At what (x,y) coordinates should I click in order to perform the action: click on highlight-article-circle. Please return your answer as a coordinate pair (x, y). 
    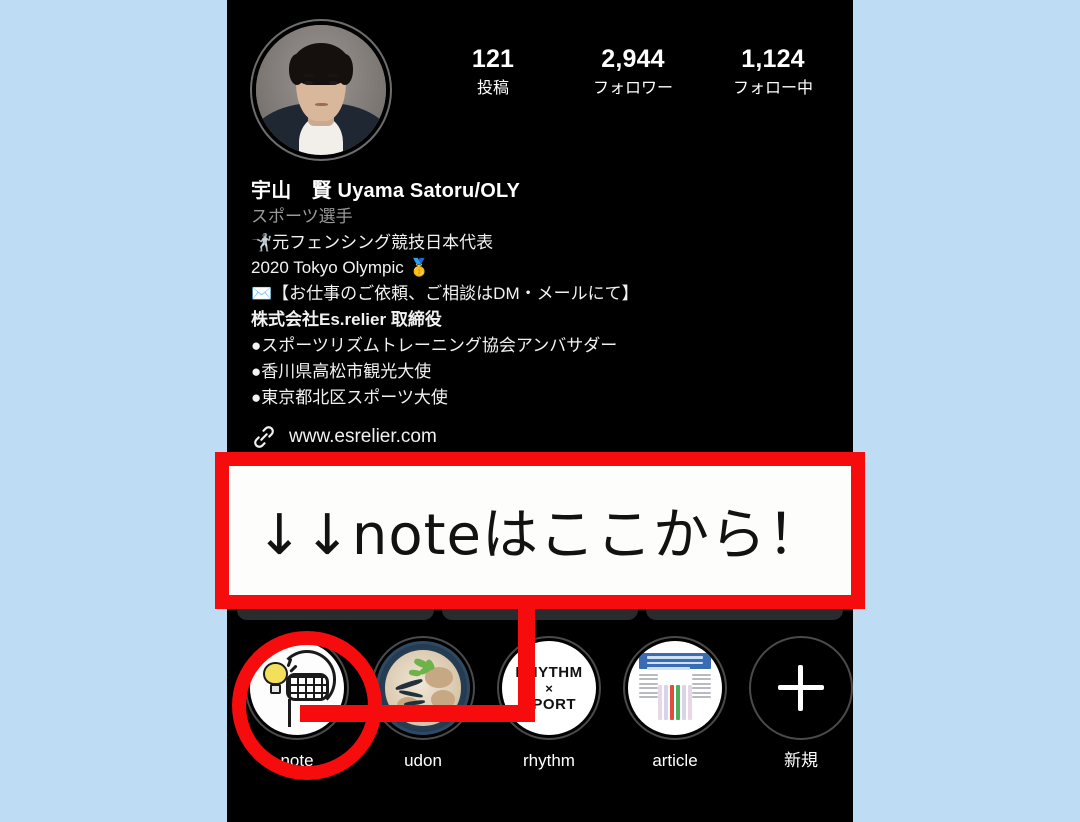
    Looking at the image, I should click on (675, 688).